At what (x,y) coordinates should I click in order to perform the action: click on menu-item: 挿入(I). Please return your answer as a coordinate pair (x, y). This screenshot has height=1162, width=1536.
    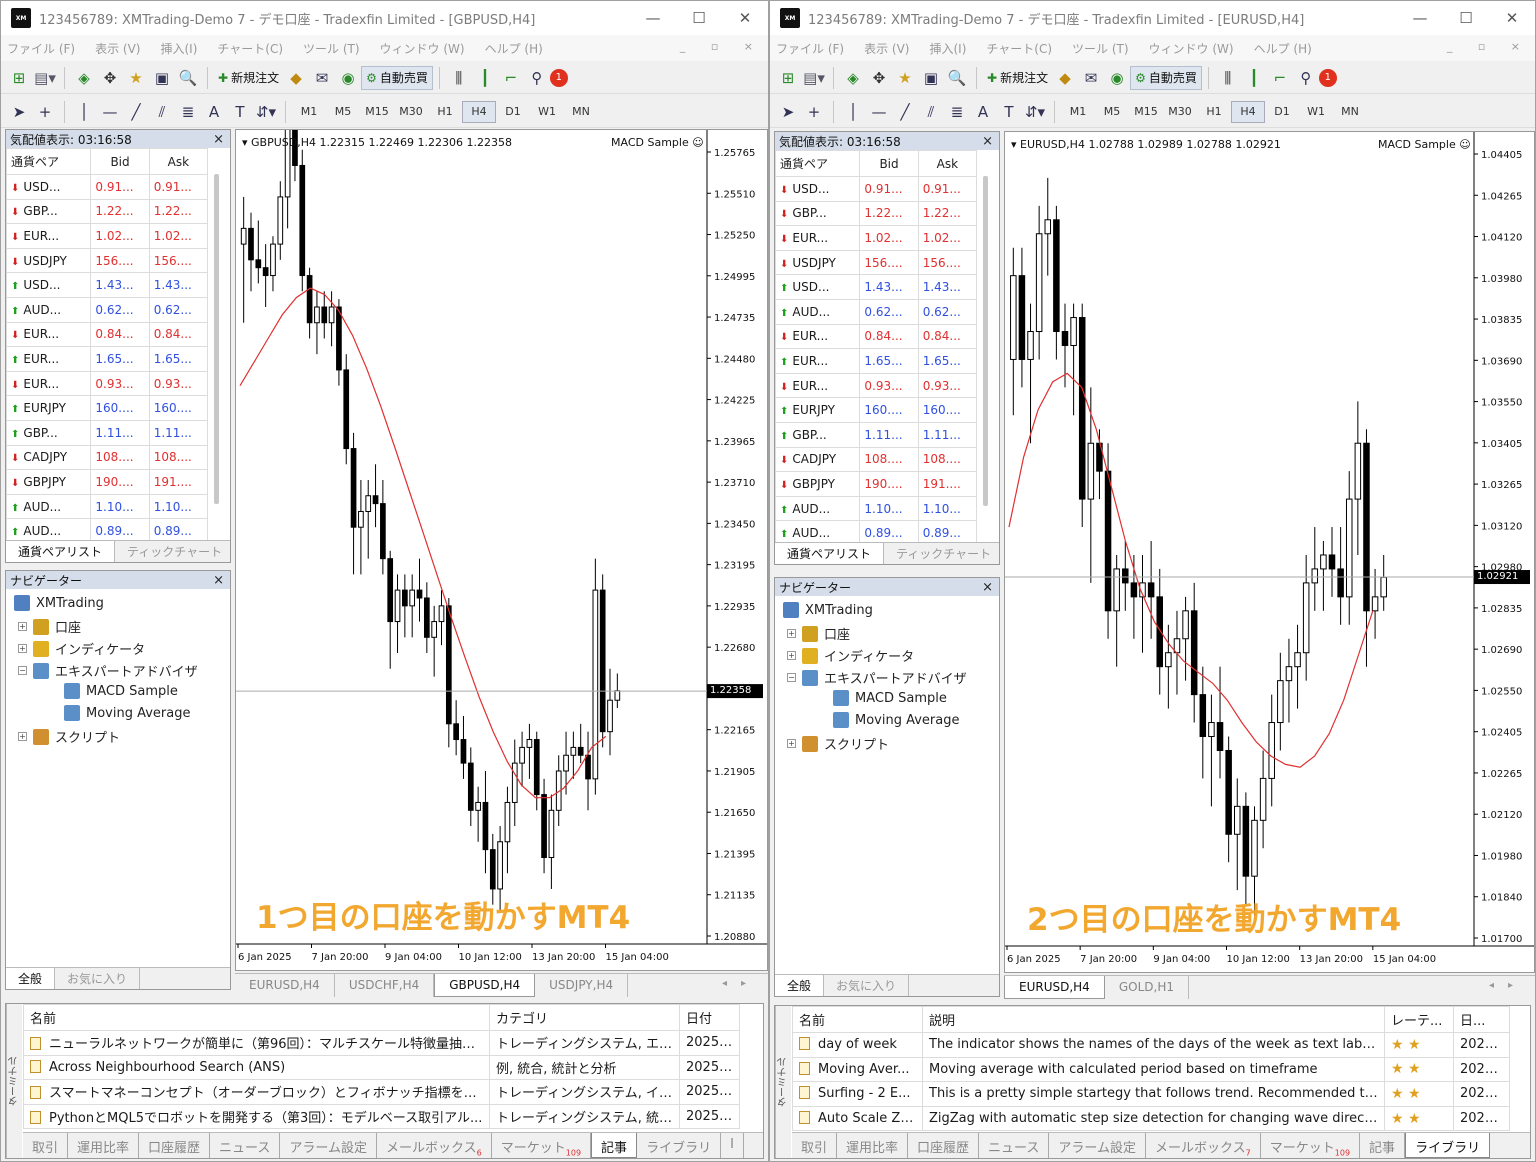
    Looking at the image, I should click on (947, 48).